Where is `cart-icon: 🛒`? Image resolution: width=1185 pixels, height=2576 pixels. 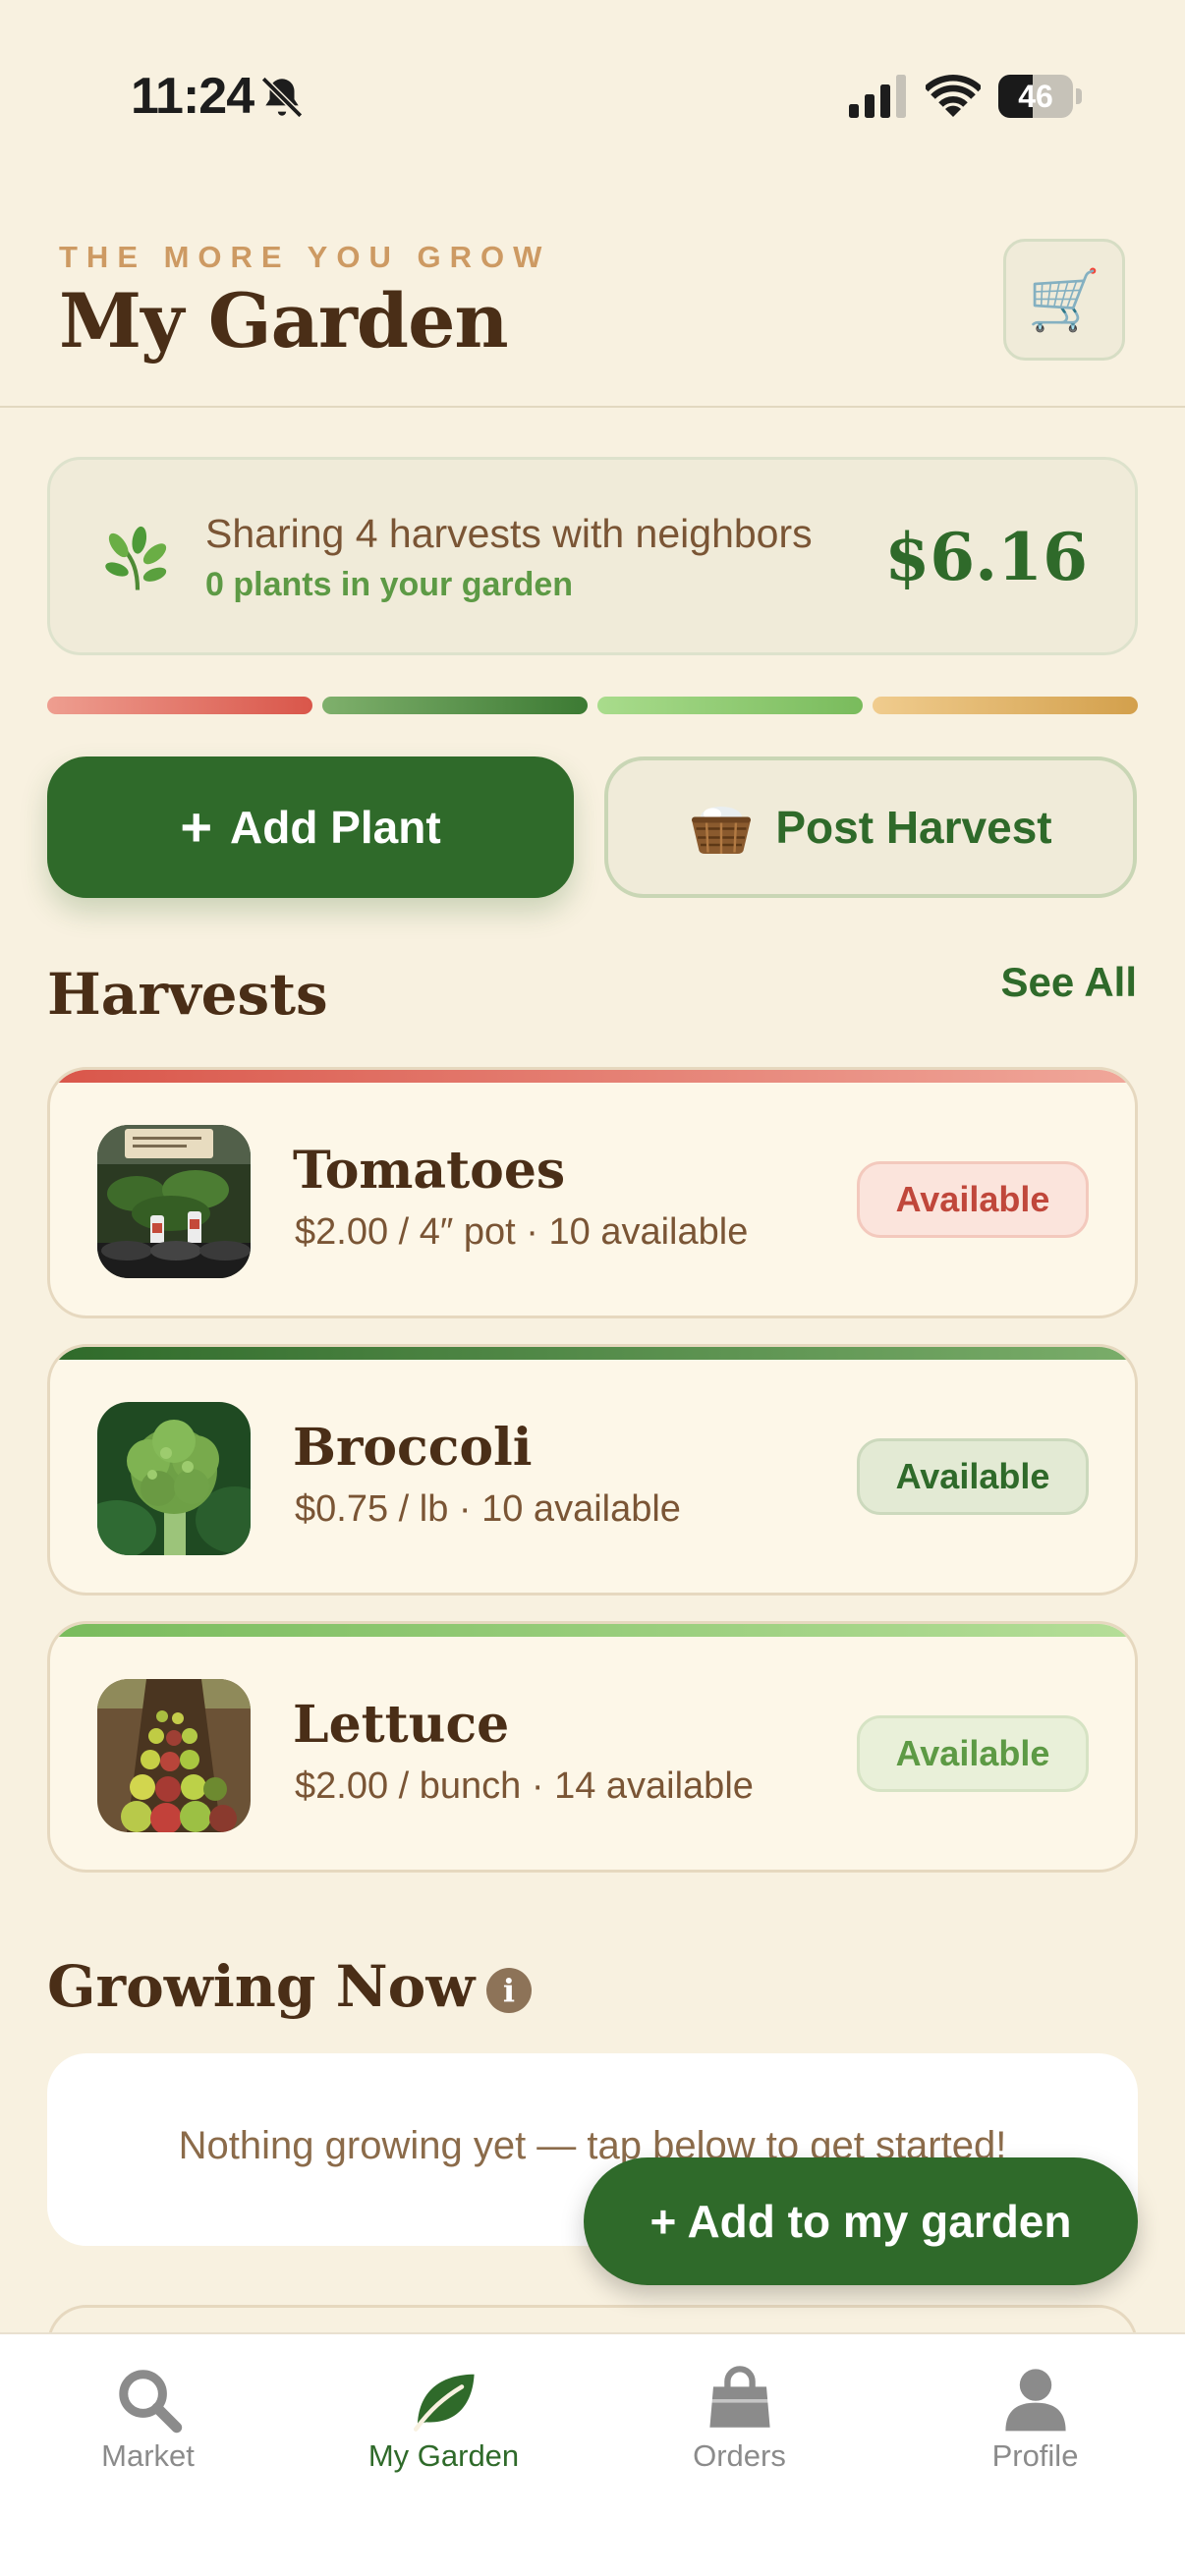
cart-icon: 🛒 is located at coordinates (1064, 299).